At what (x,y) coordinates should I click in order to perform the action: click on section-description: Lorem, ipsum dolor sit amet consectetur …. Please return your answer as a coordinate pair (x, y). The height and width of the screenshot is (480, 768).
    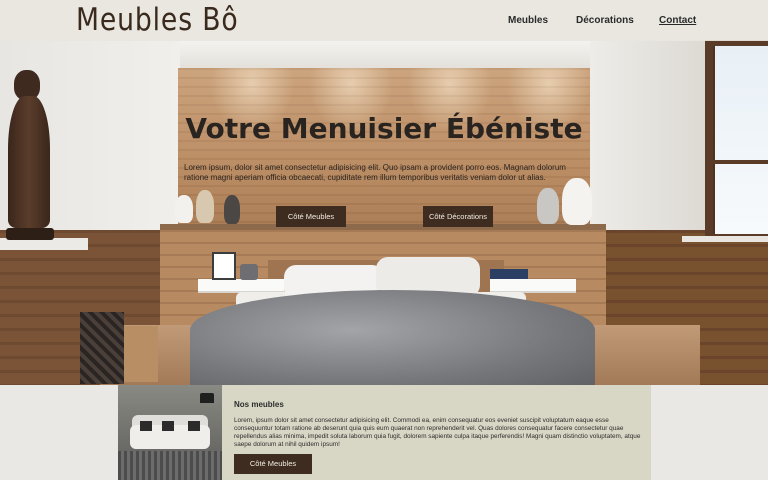
    Looking at the image, I should click on (437, 432).